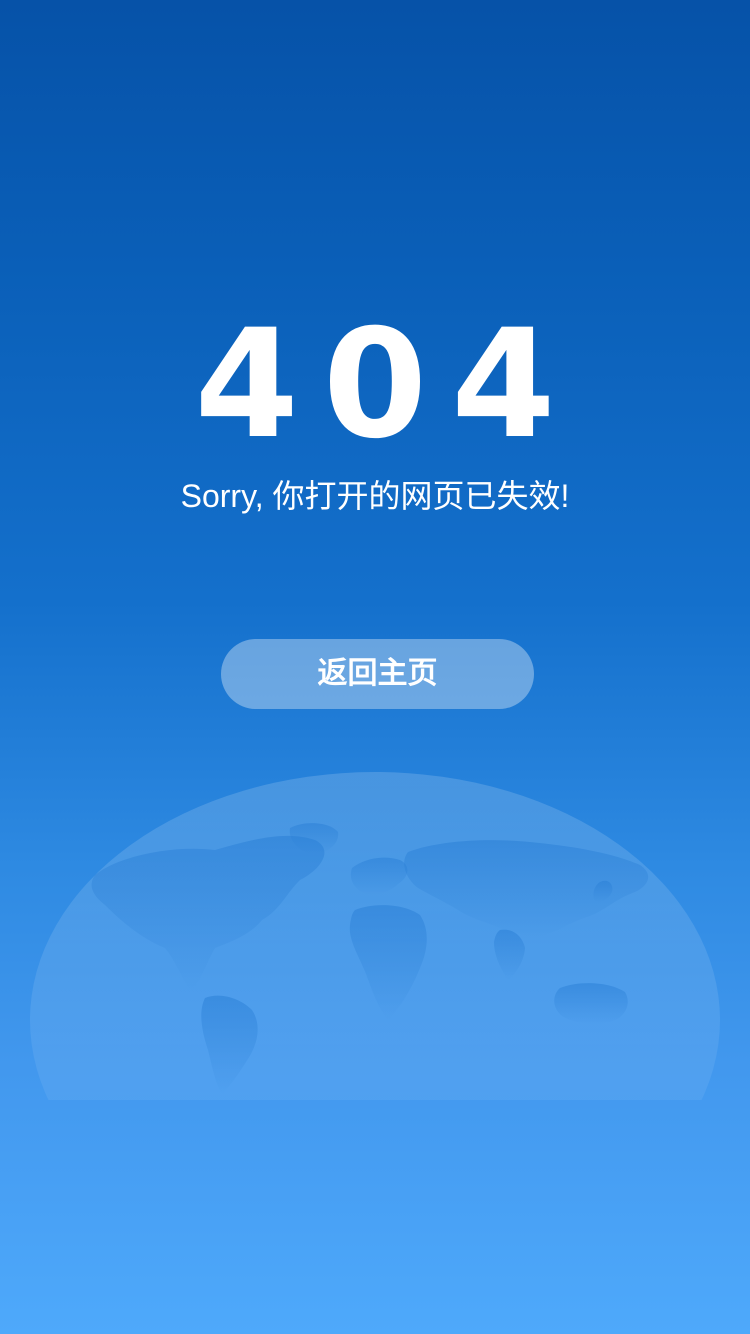 The width and height of the screenshot is (750, 1334). What do you see at coordinates (375, 496) in the screenshot?
I see `error-message: Sorry, 你打开的网页已失效!` at bounding box center [375, 496].